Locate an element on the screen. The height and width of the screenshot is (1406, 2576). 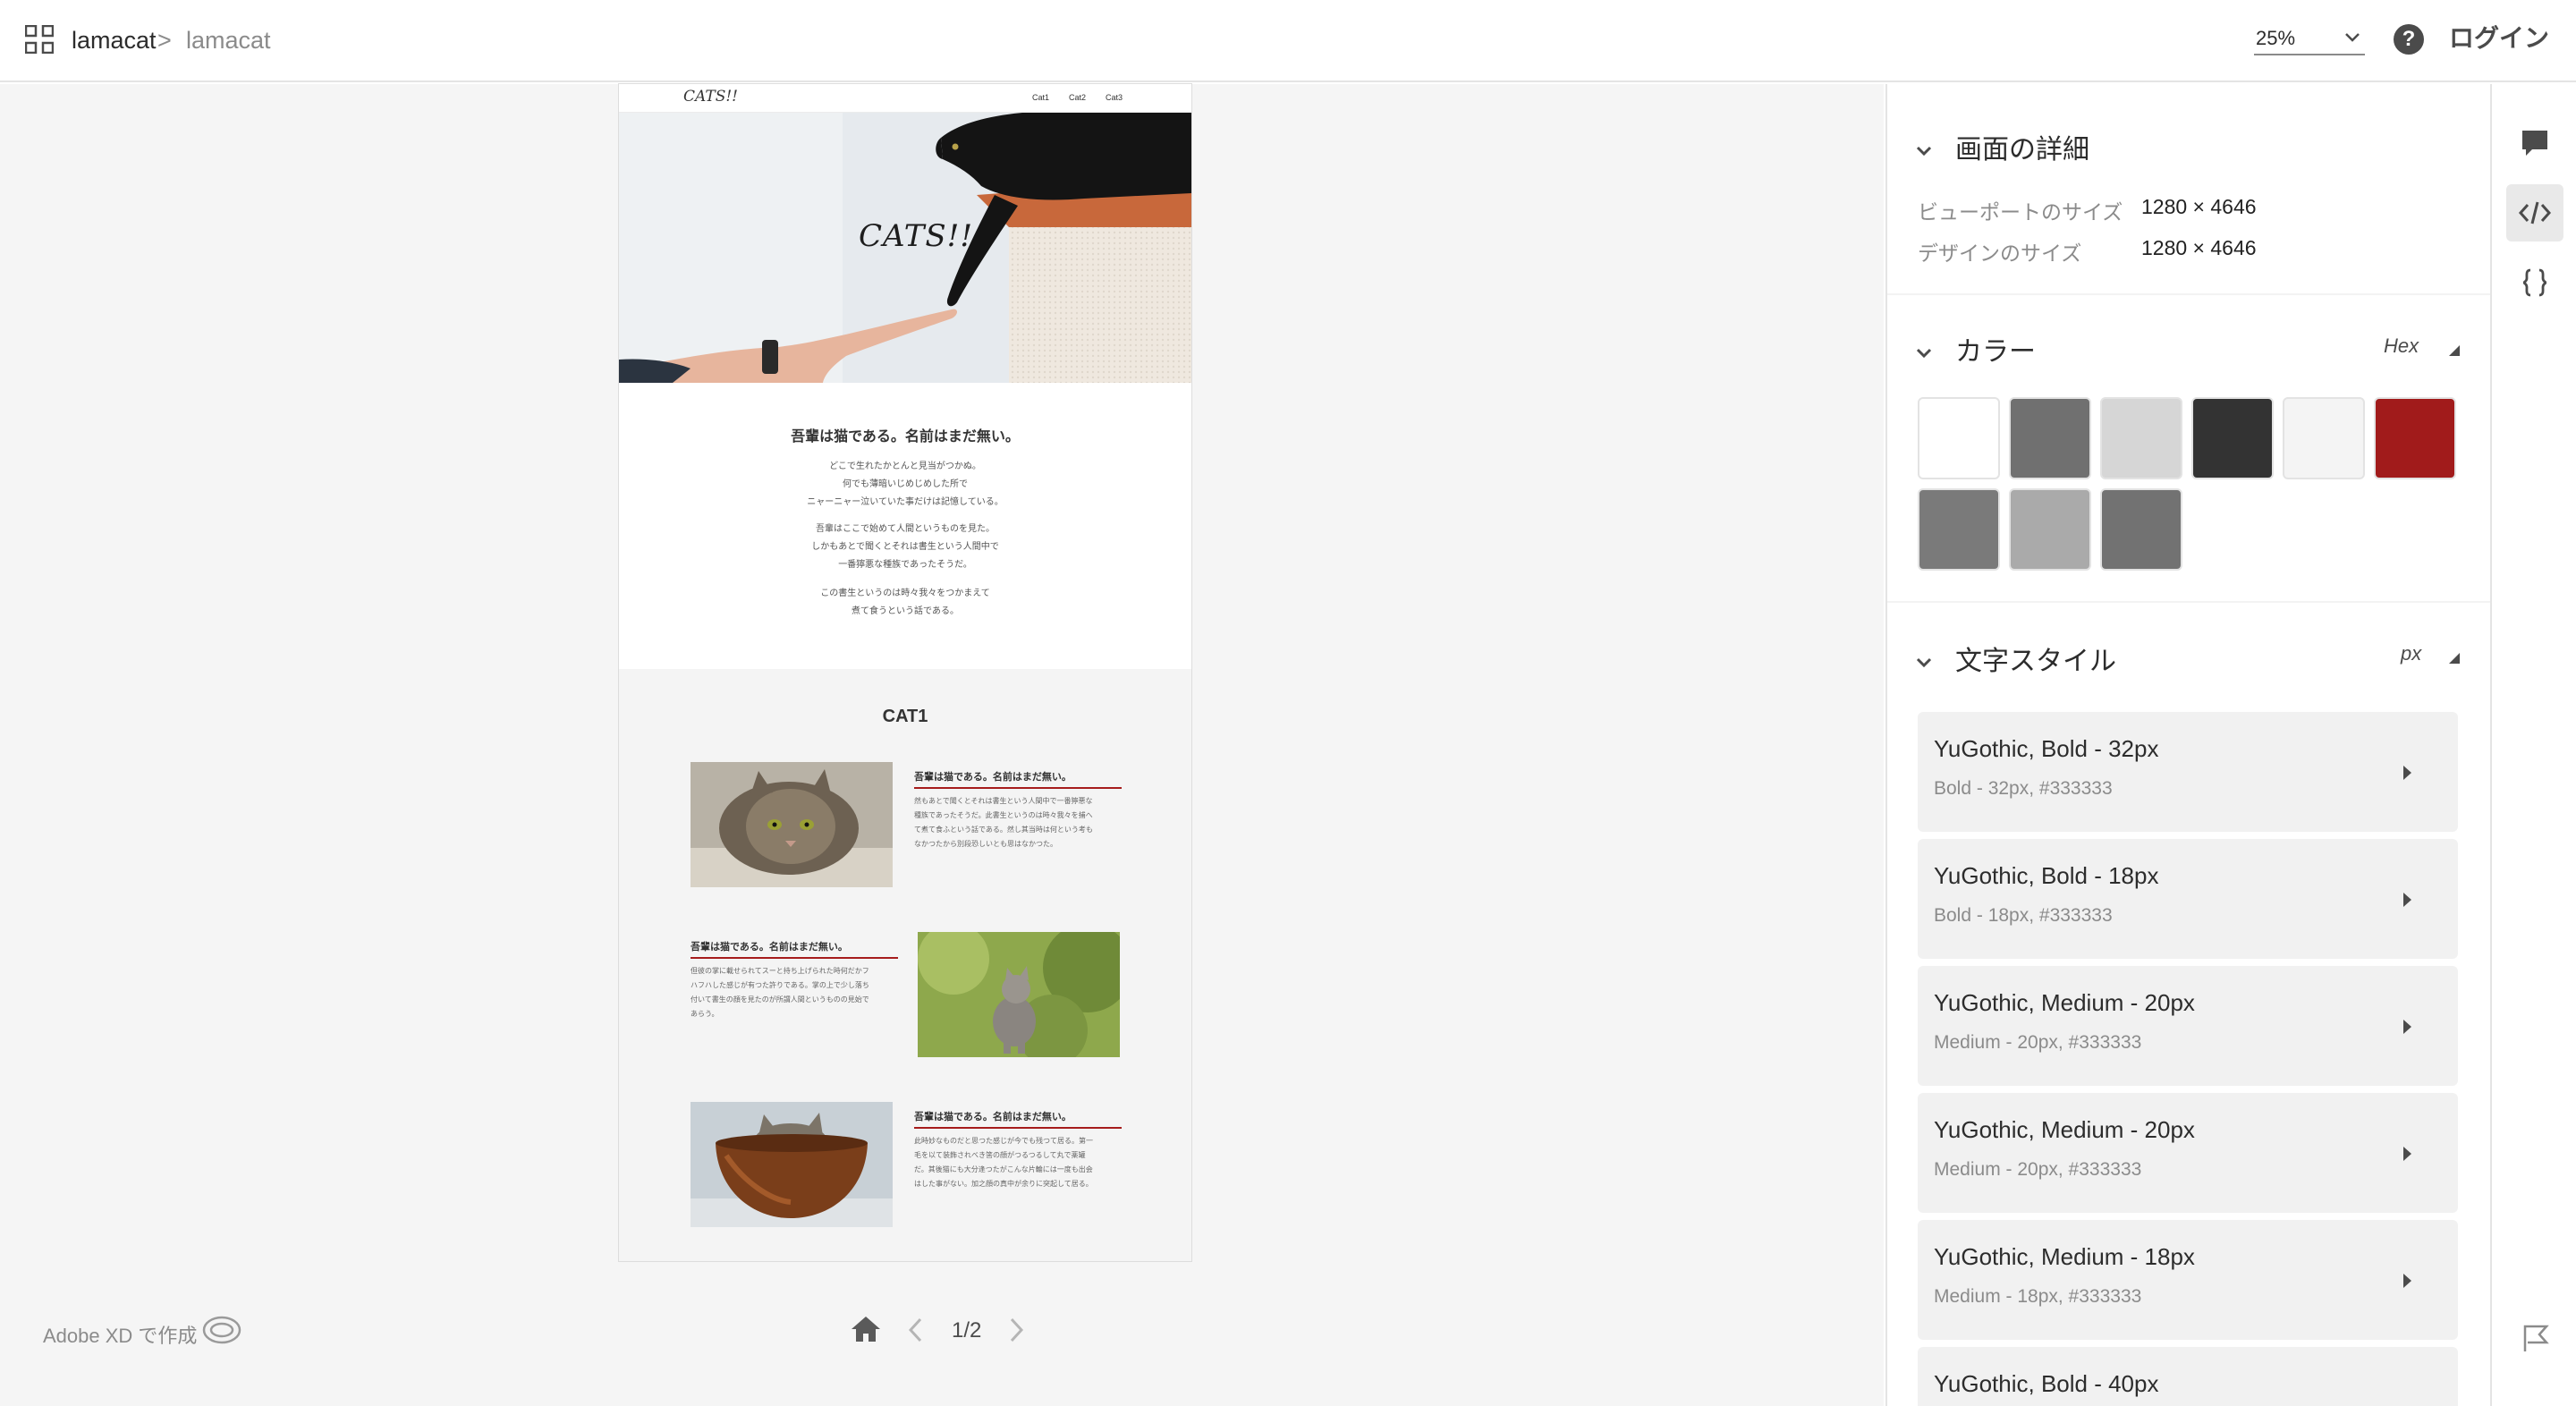
text-style-detail: Bold - 18px, #333333 is located at coordinates (2023, 916).